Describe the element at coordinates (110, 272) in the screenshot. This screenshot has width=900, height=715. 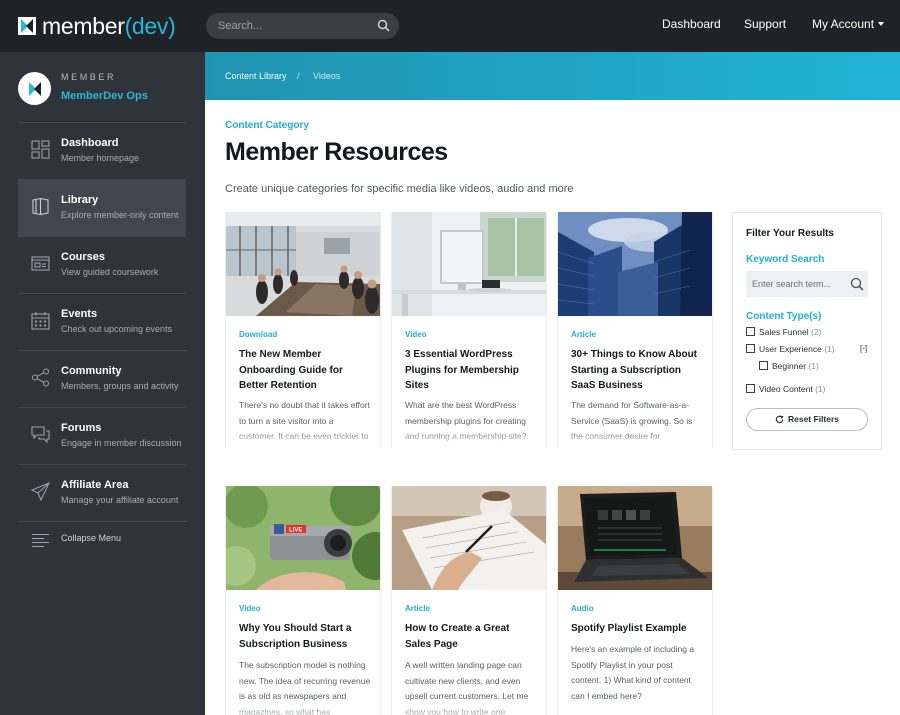
I see `sidebar-item-subtitle: View guided coursework` at that location.